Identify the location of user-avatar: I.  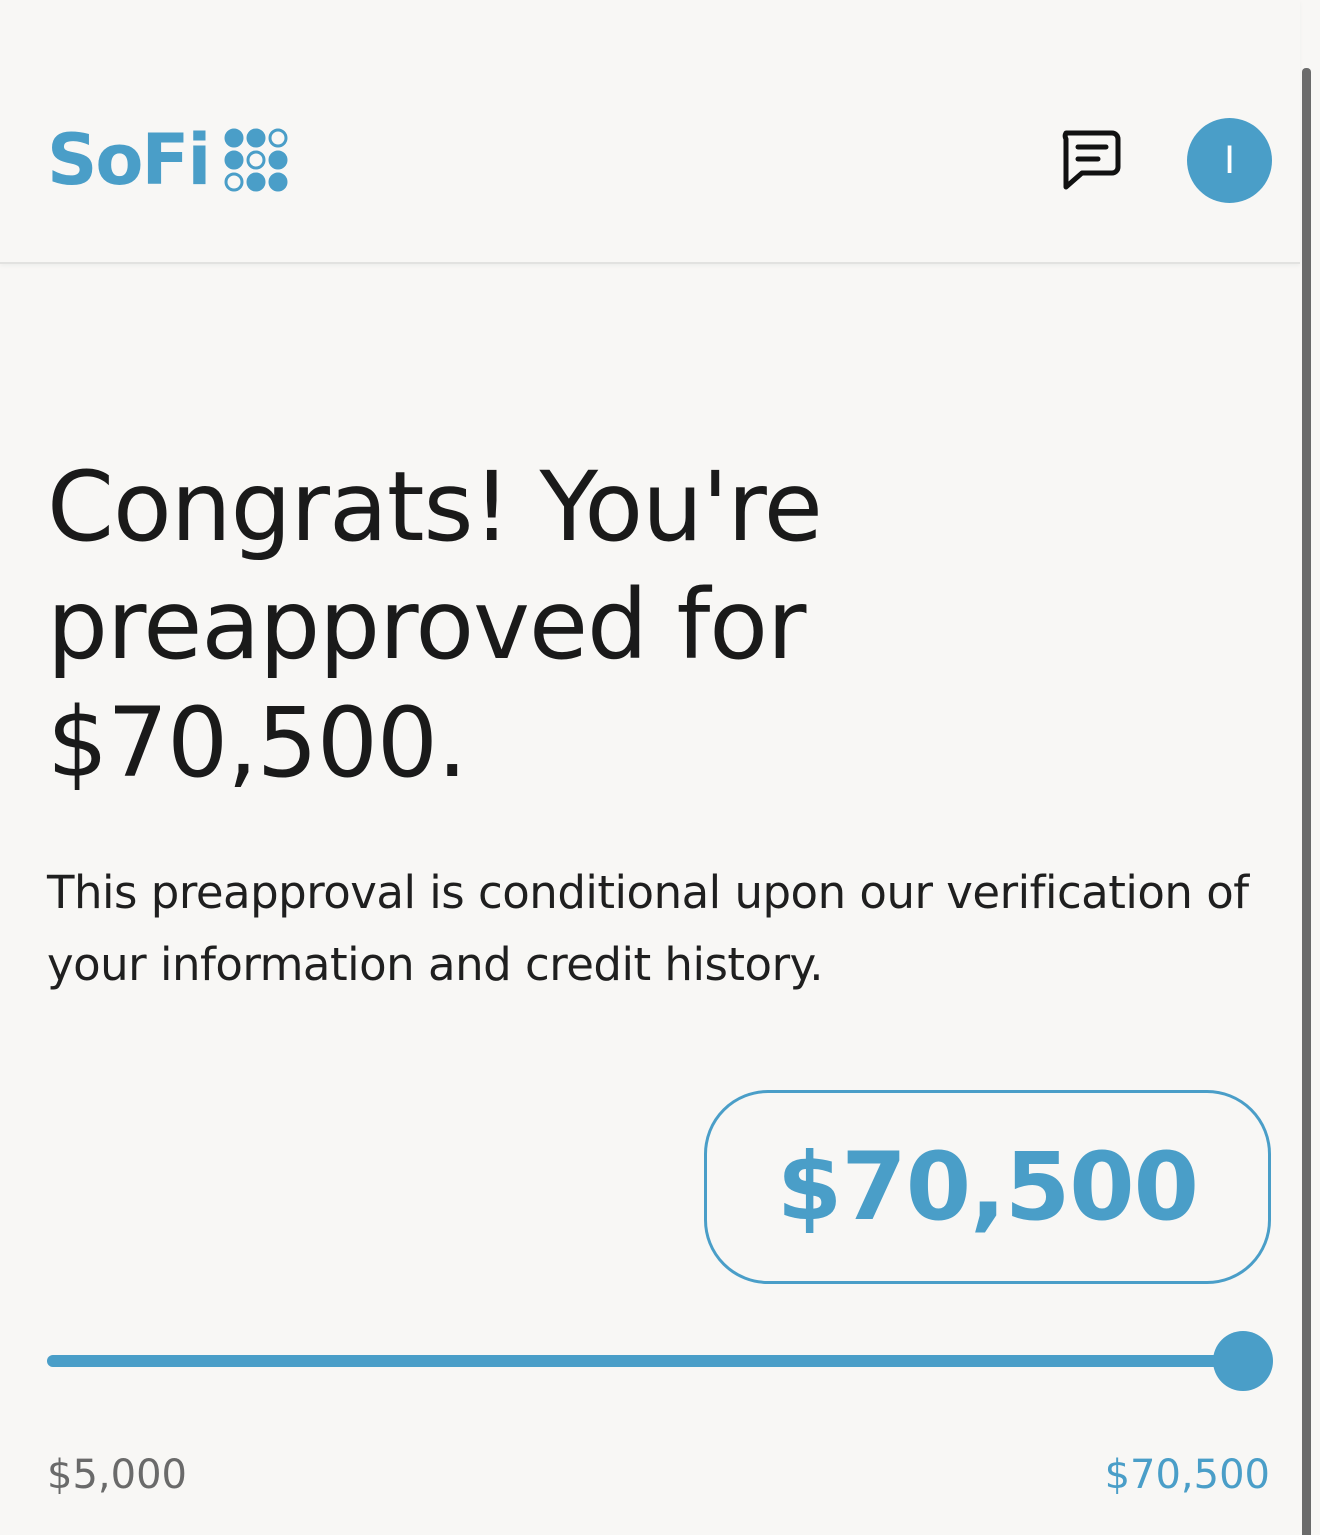
(1229, 160).